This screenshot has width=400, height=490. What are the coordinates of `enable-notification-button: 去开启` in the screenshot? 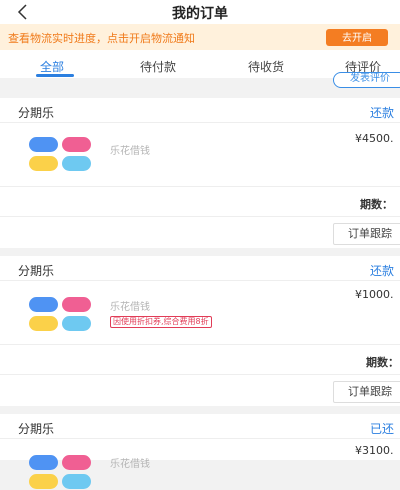 It's located at (357, 37).